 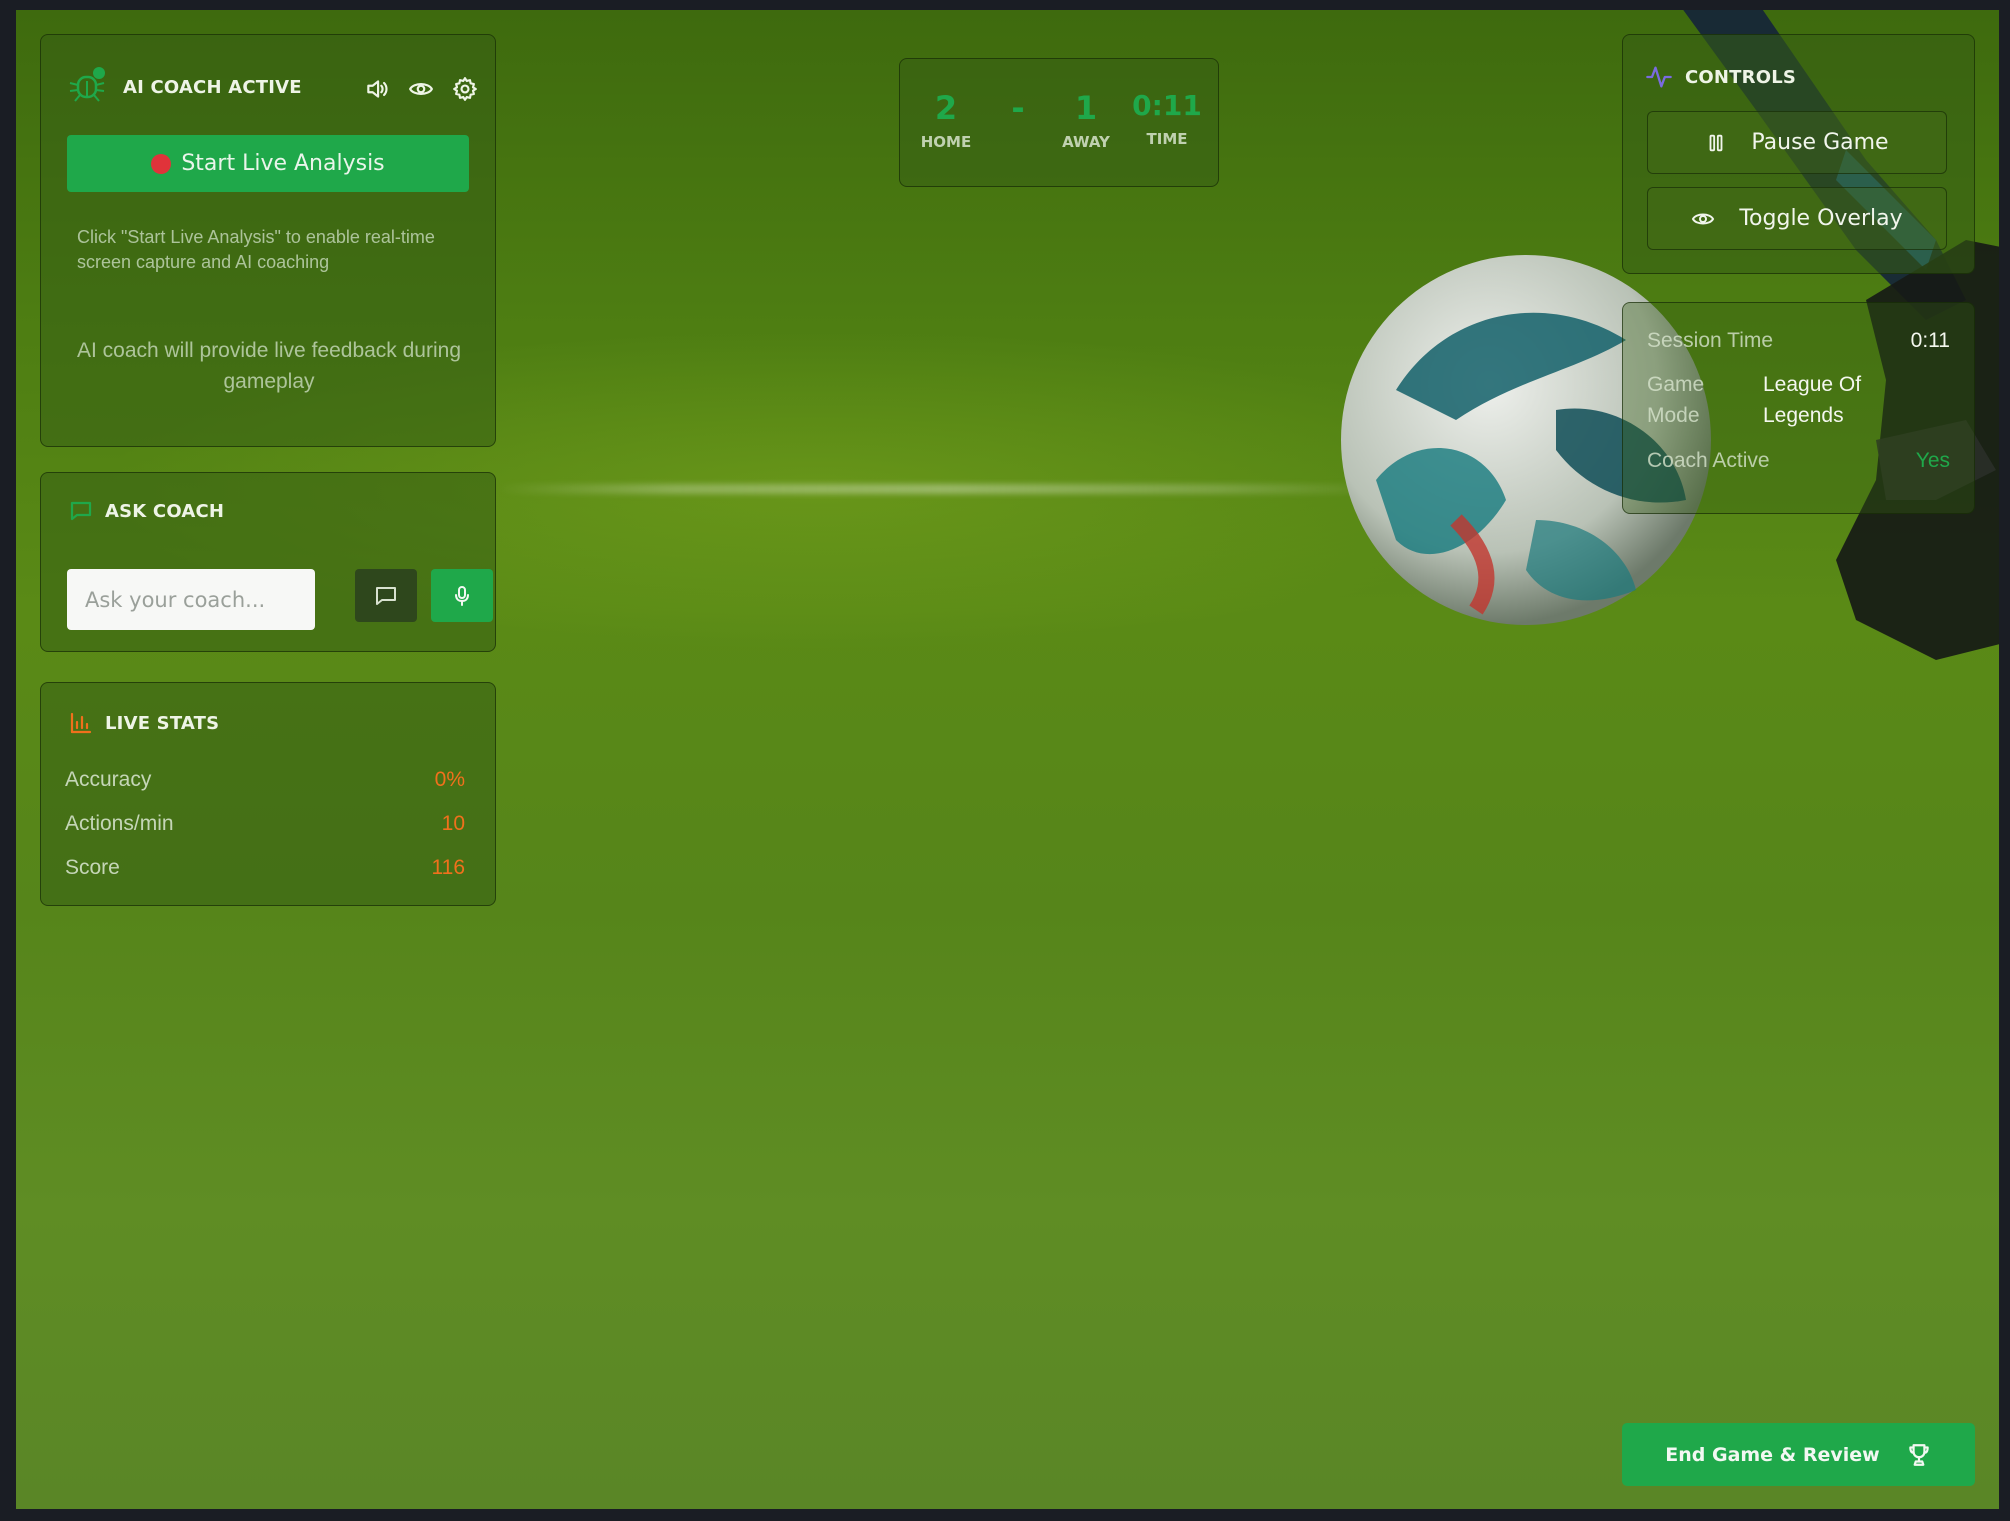 I want to click on message-icon, so click(x=81, y=511).